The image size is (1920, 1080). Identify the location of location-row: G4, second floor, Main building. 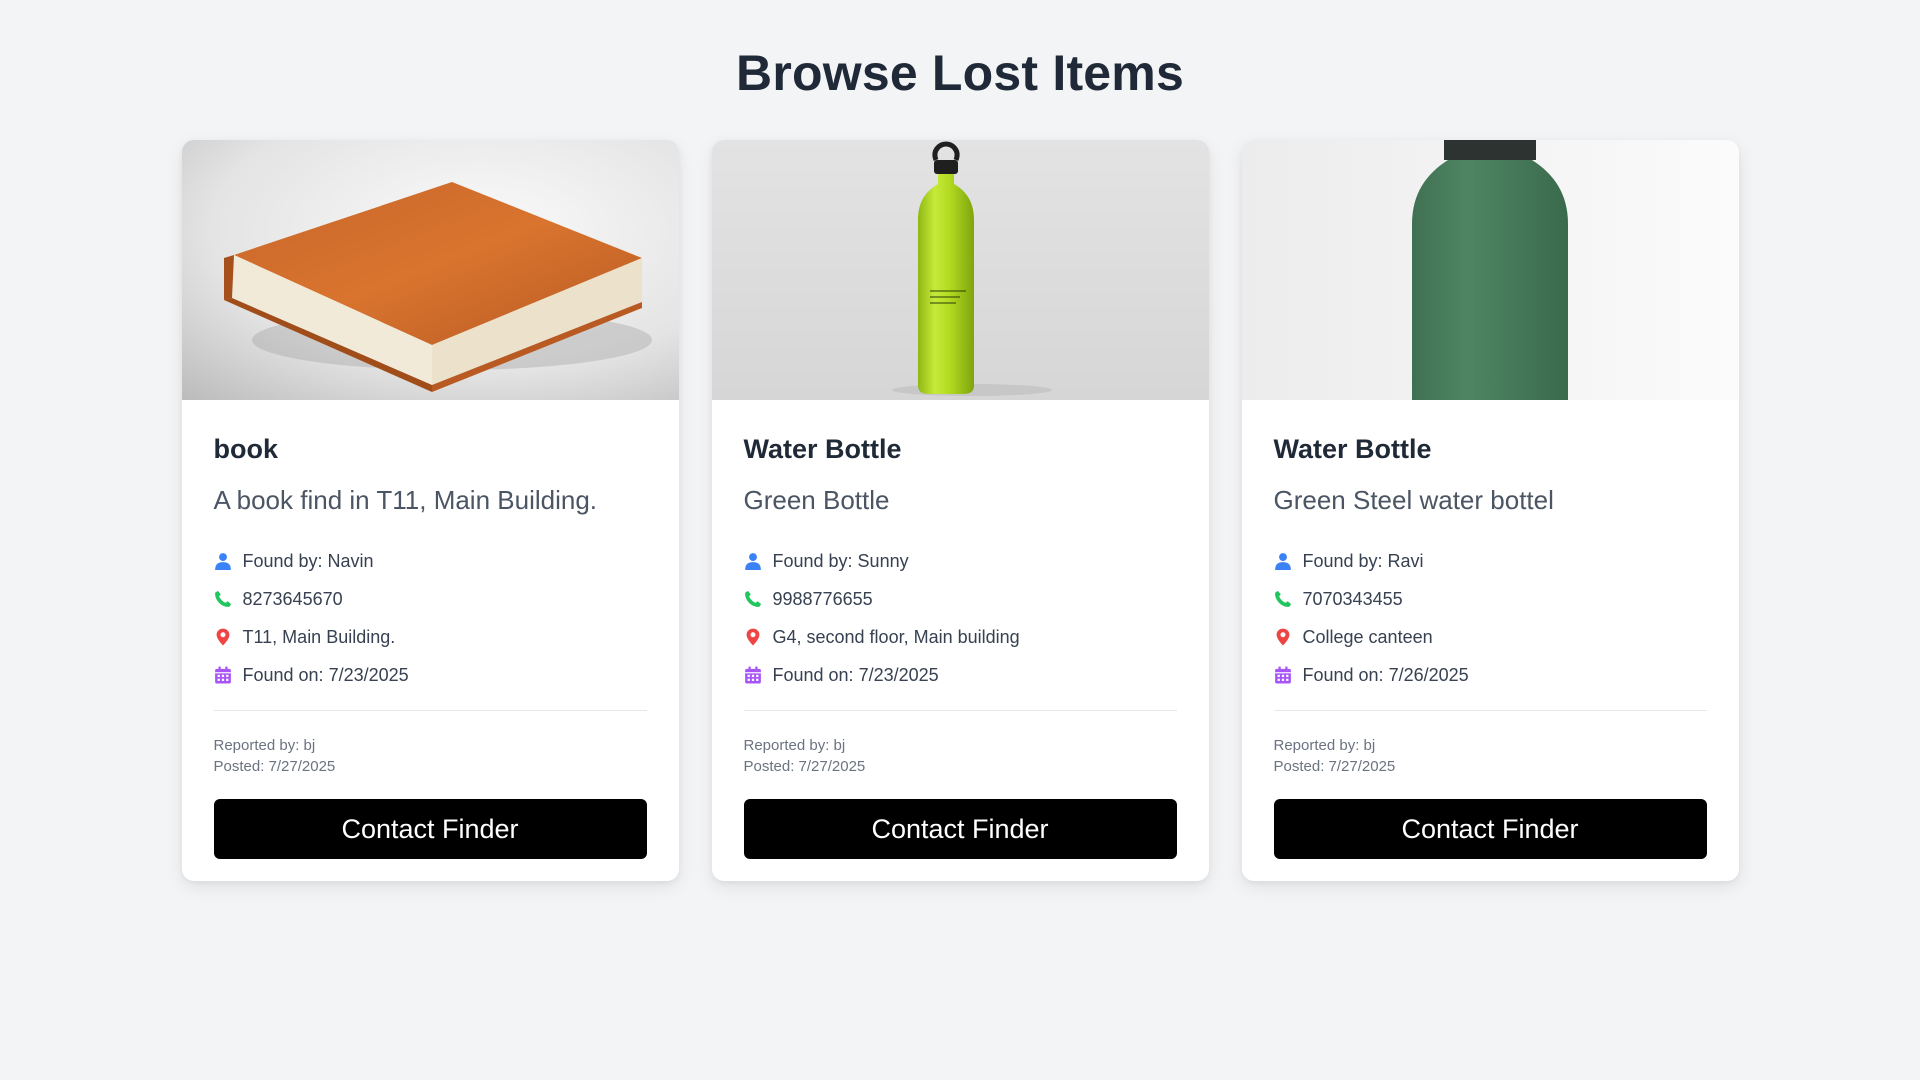
(960, 637).